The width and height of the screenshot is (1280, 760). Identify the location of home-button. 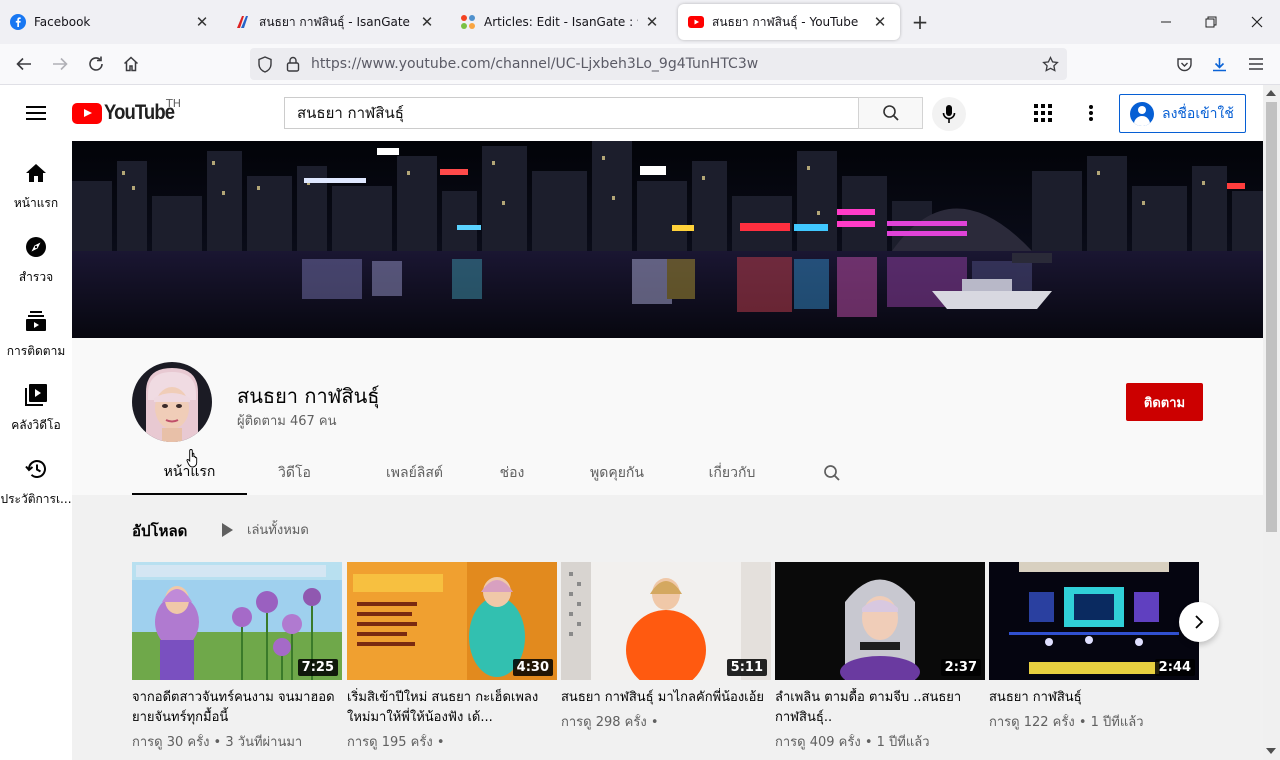
(131, 64).